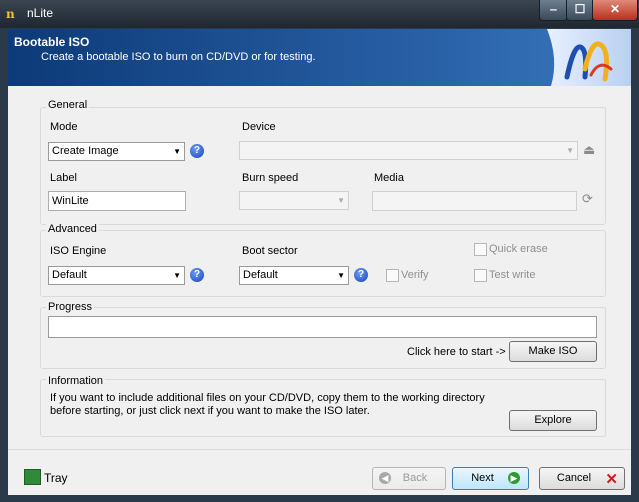  Describe the element at coordinates (197, 151) in the screenshot. I see `mode-help-icon: ?` at that location.